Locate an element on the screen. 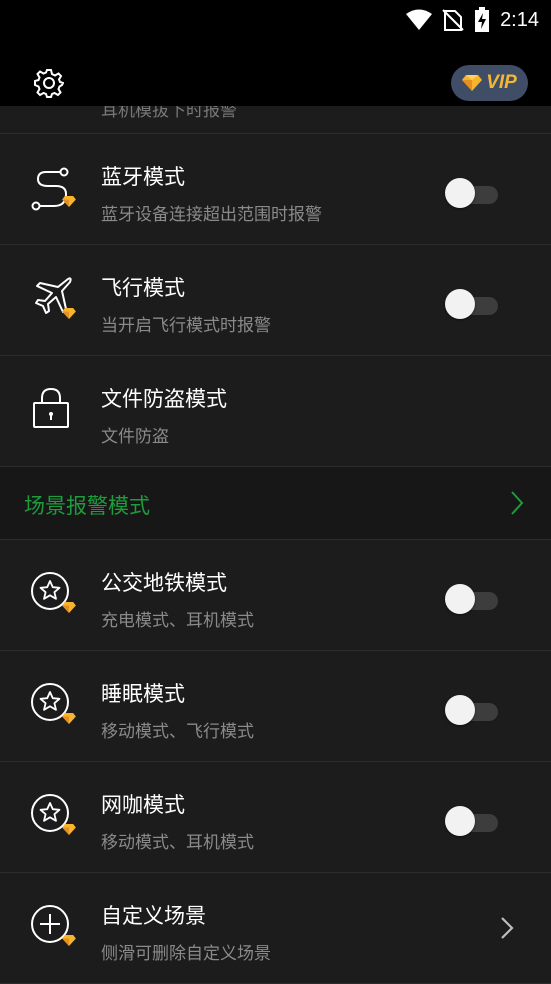 This screenshot has height=984, width=551. status-bar: 2:14 is located at coordinates (275, 20).